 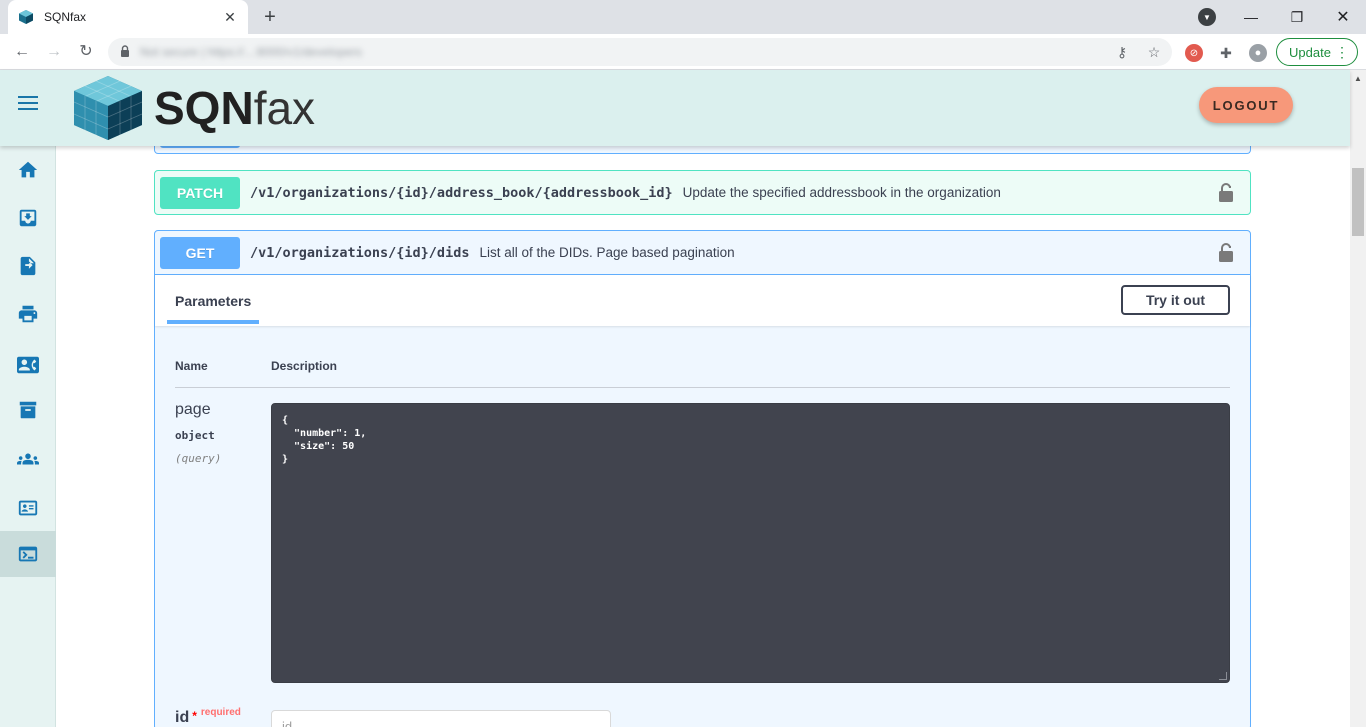 I want to click on logo-bold-part: SQN, so click(x=204, y=108).